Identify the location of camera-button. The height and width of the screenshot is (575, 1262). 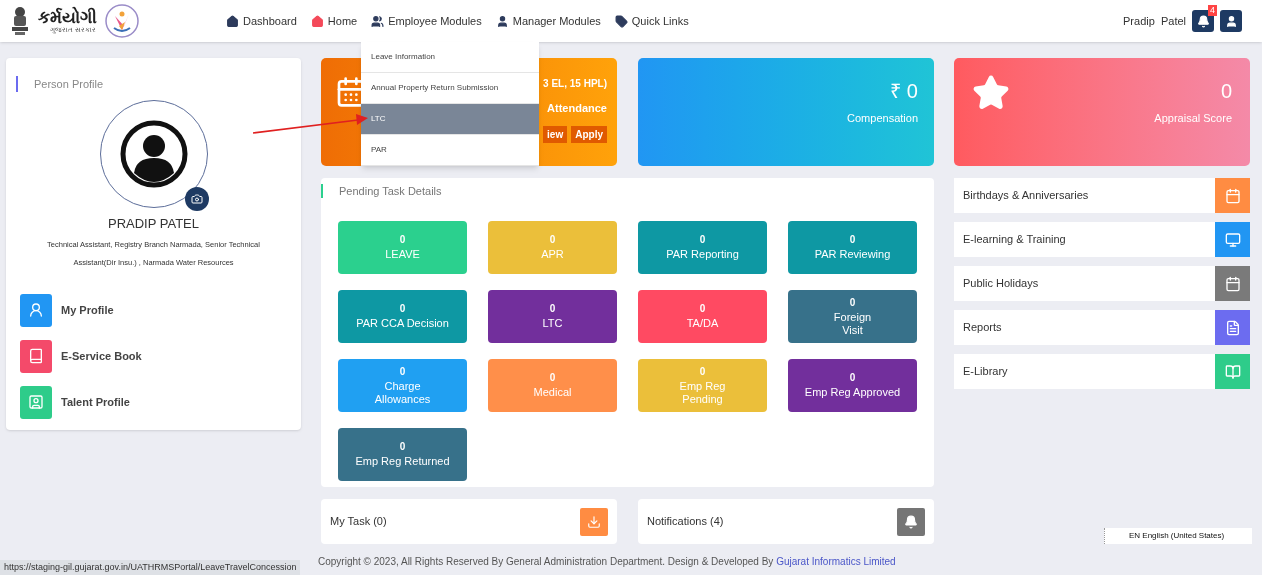
(196, 199).